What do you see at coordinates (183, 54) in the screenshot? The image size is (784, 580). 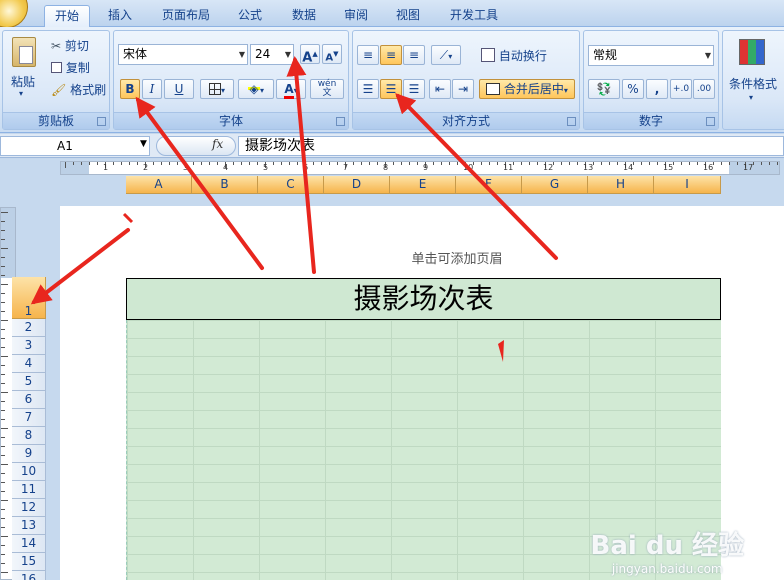 I see `font-name-combo: 宋体 ▼` at bounding box center [183, 54].